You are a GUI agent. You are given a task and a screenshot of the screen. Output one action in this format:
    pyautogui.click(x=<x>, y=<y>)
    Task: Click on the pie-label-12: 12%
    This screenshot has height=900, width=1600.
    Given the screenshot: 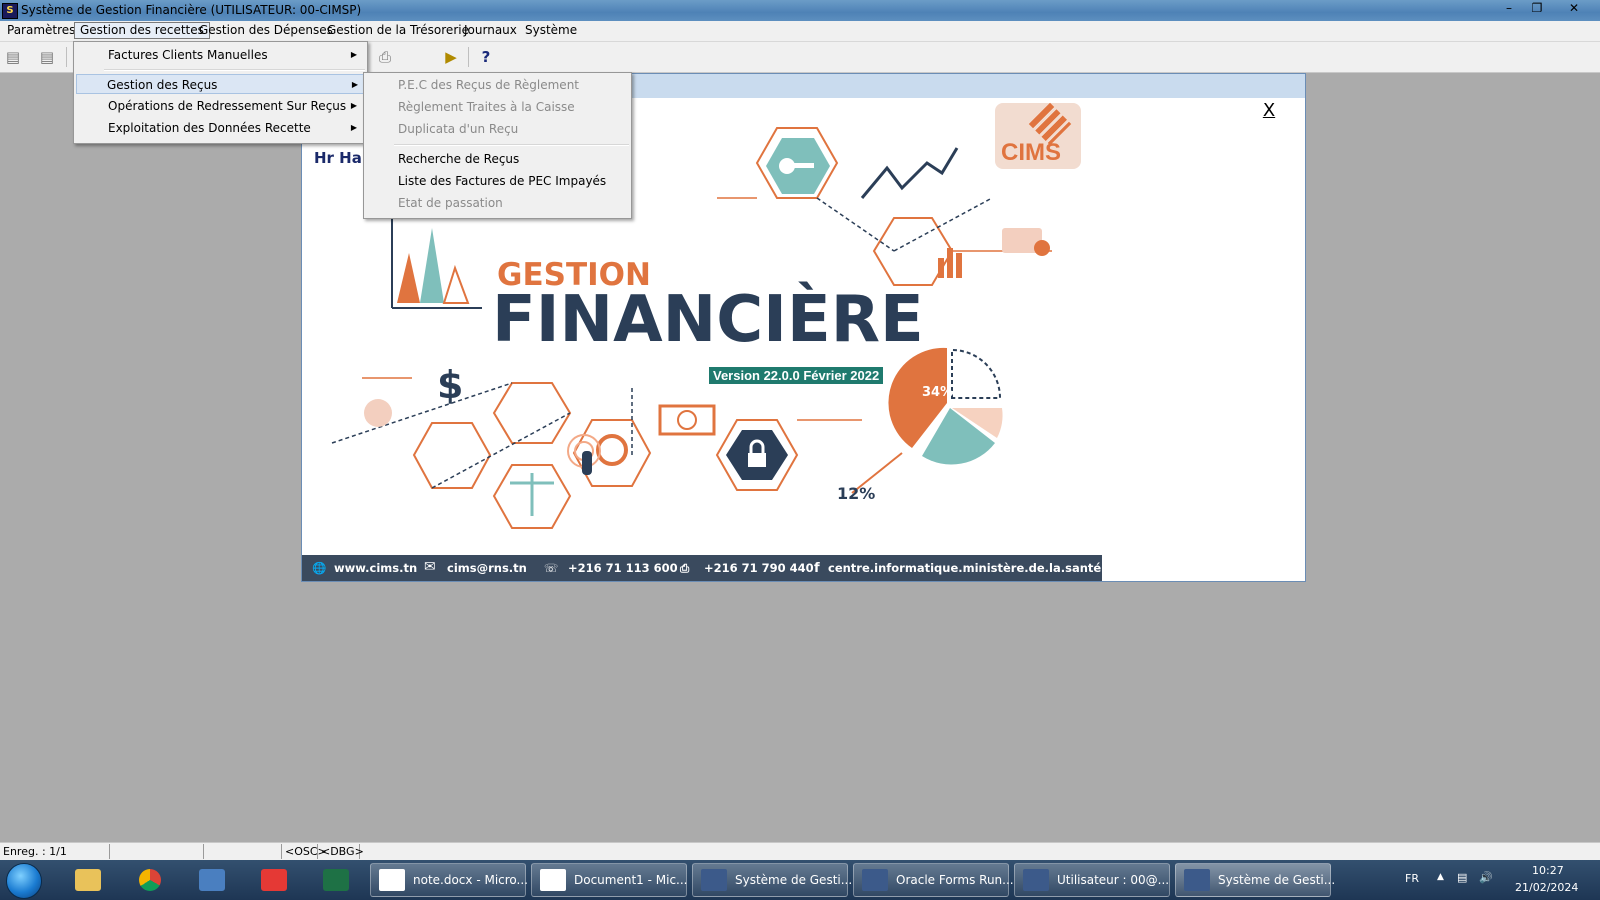 What is the action you would take?
    pyautogui.click(x=856, y=493)
    